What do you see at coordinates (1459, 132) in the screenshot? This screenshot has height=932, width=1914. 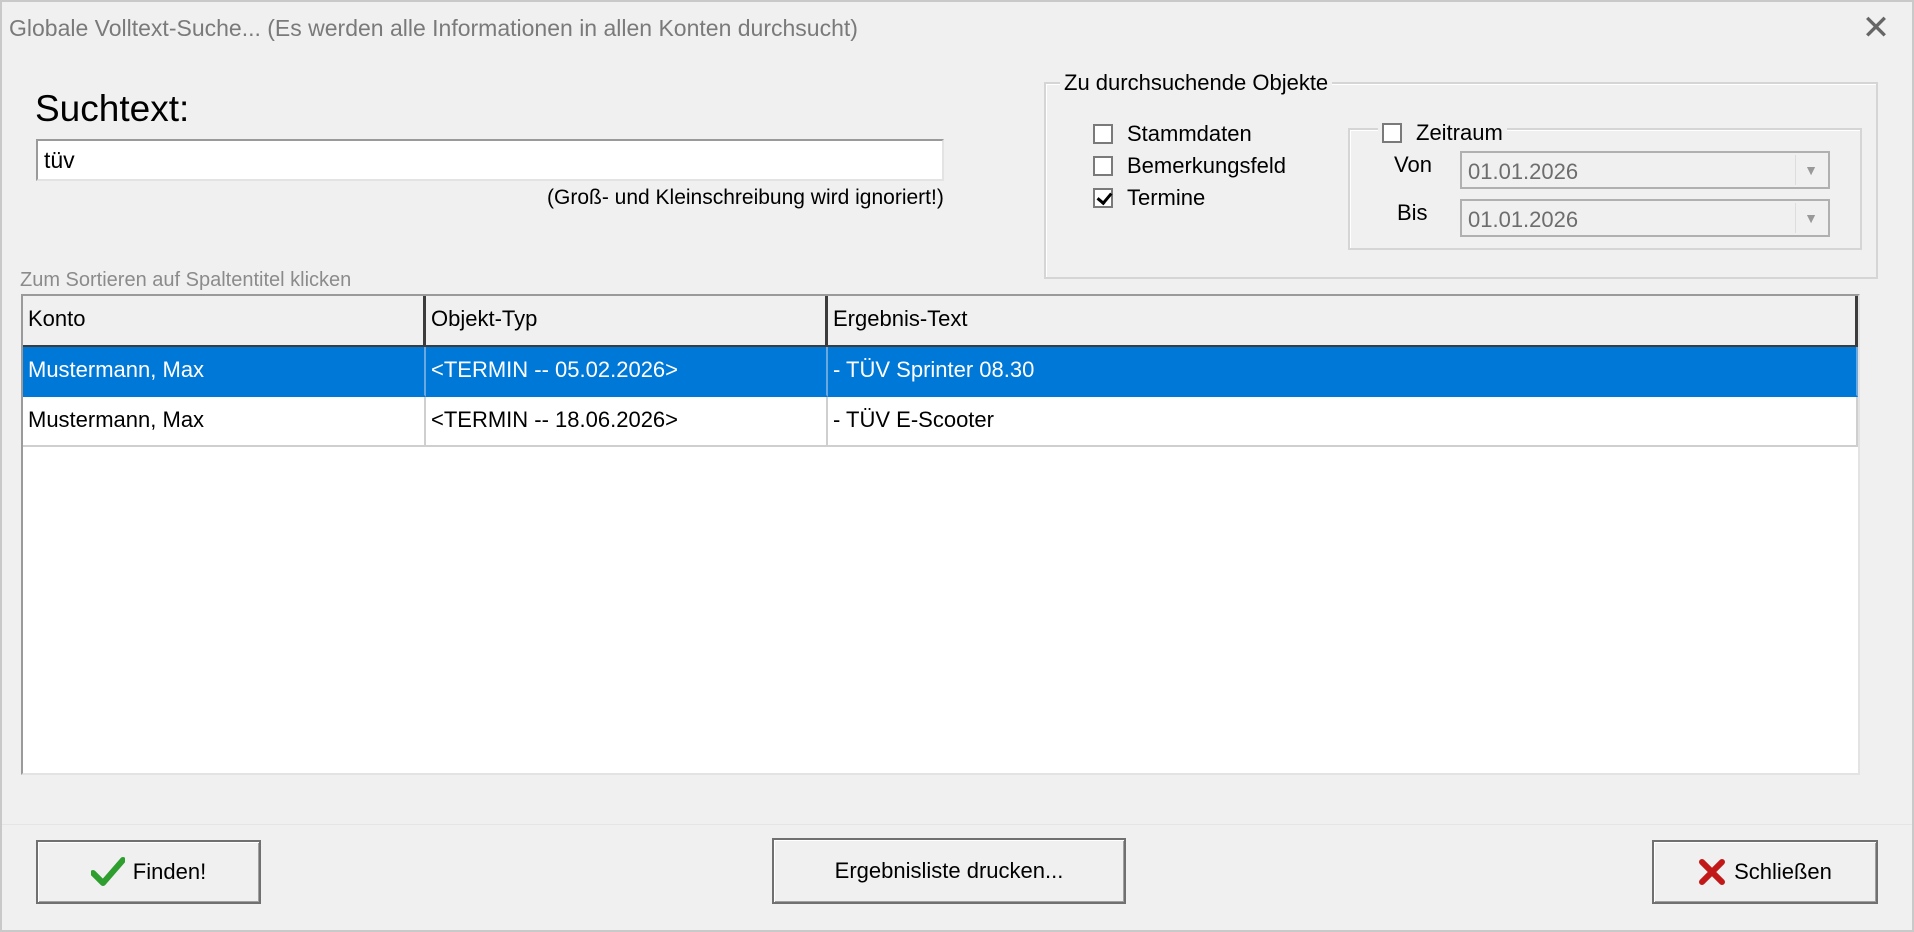 I see `checkbox-label: Zeitraum` at bounding box center [1459, 132].